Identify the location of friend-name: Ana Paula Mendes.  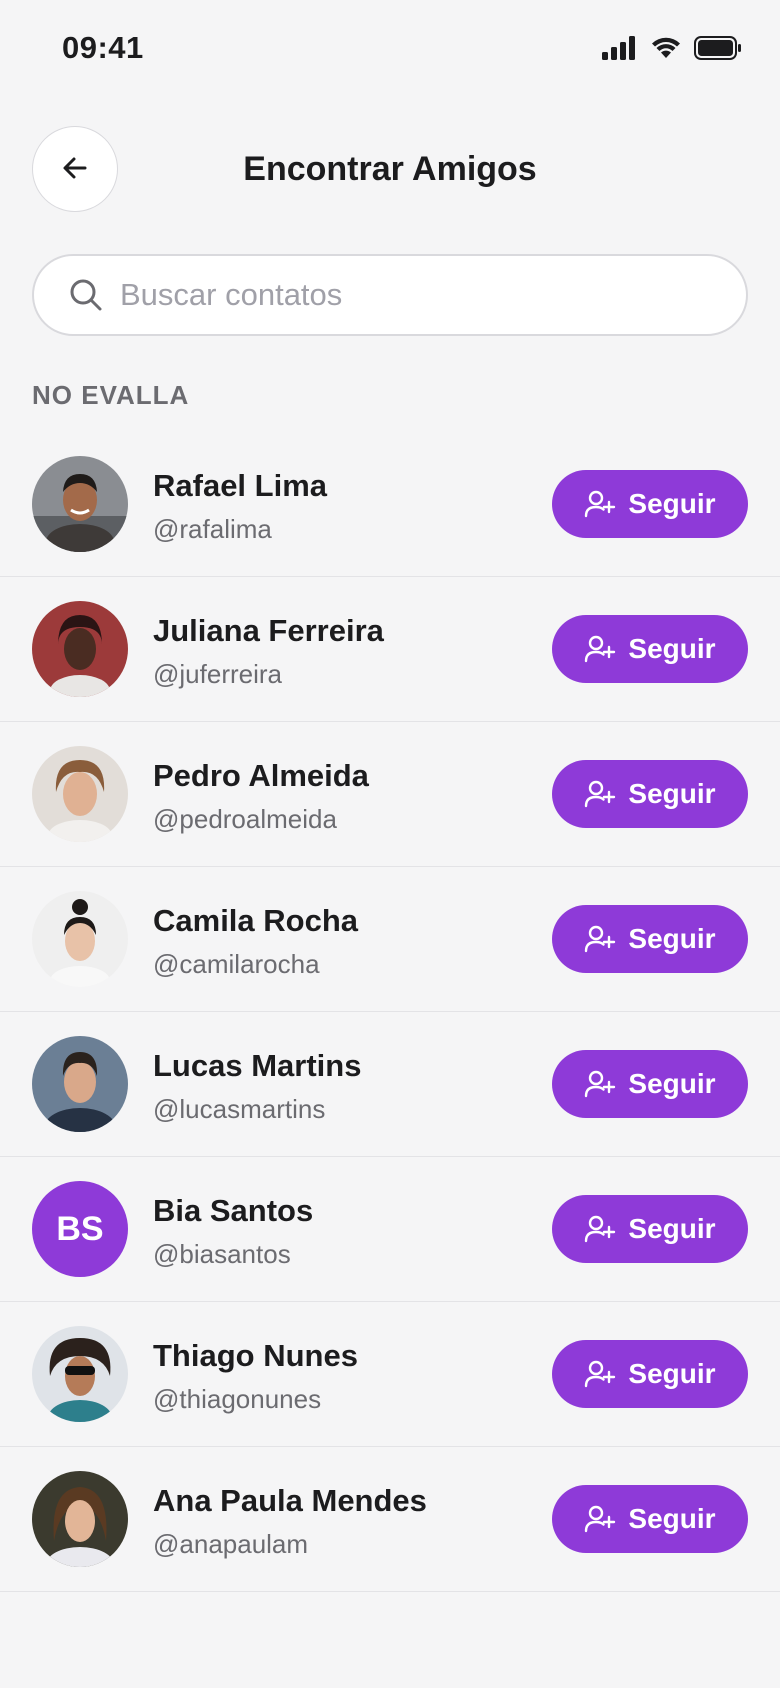
(290, 1500).